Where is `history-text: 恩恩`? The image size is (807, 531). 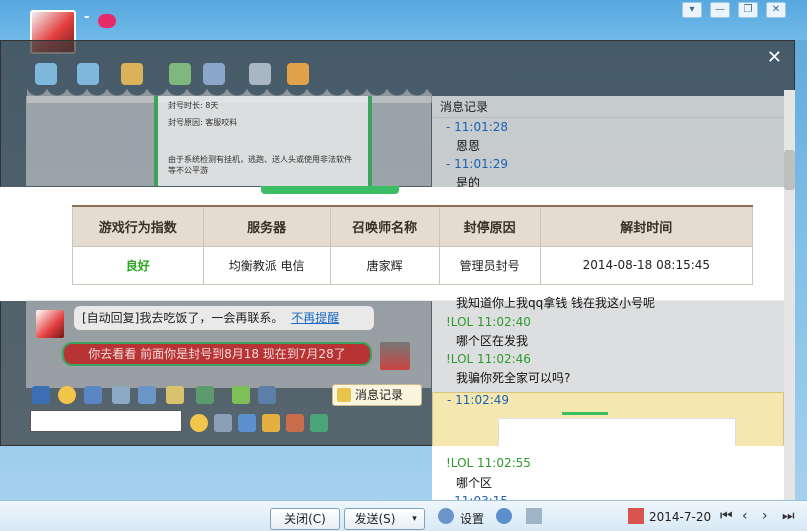
history-text: 恩恩 is located at coordinates (468, 146).